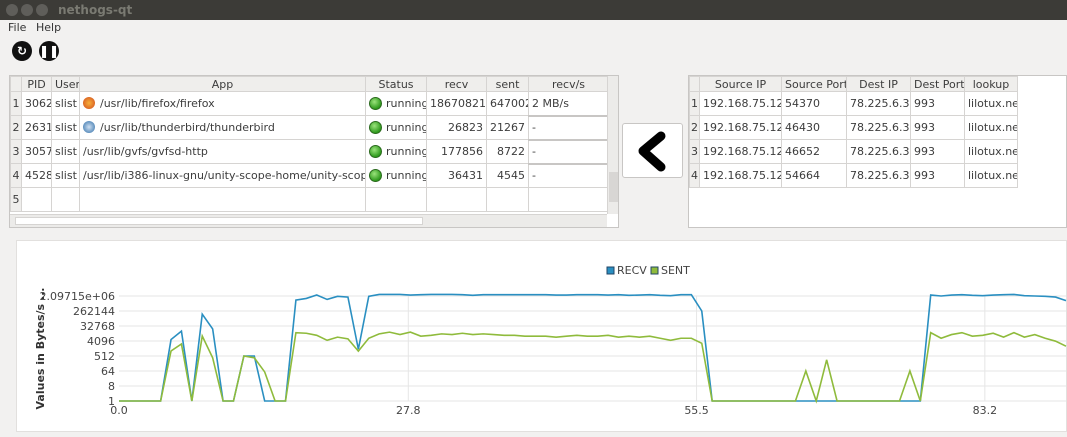 The width and height of the screenshot is (1067, 437). What do you see at coordinates (937, 84) in the screenshot?
I see `header-dest-port: Dest Port` at bounding box center [937, 84].